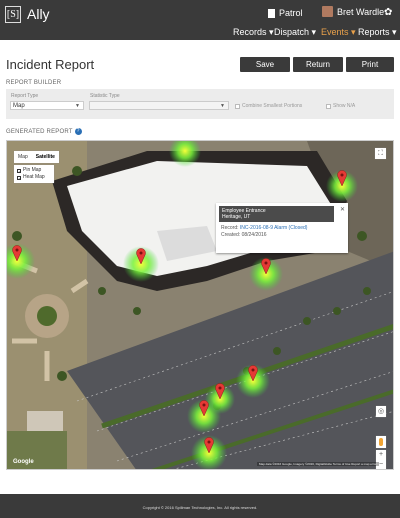 The height and width of the screenshot is (518, 400). Describe the element at coordinates (370, 64) in the screenshot. I see `print-button: Print` at that location.